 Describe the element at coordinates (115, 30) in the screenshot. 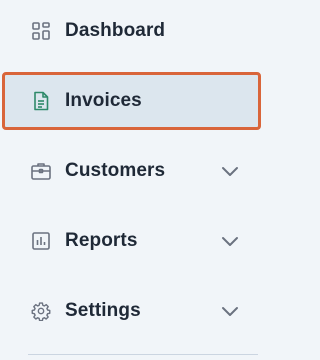

I see `sidebar-item-label: Dashboard` at that location.